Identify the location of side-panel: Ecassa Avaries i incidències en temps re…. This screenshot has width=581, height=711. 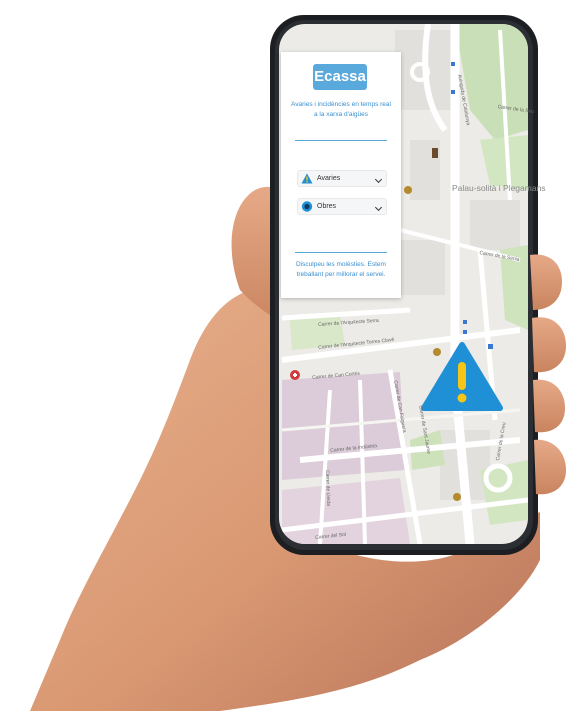
(341, 175).